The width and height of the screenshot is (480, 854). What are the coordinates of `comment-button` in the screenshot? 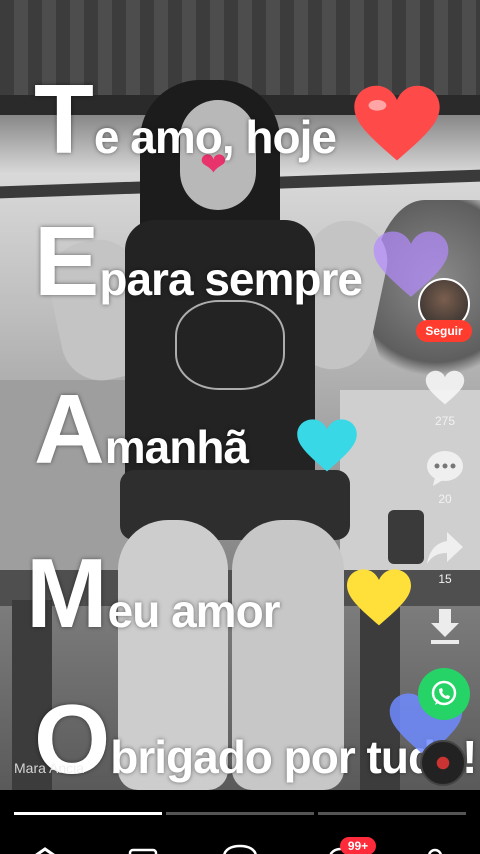 It's located at (445, 468).